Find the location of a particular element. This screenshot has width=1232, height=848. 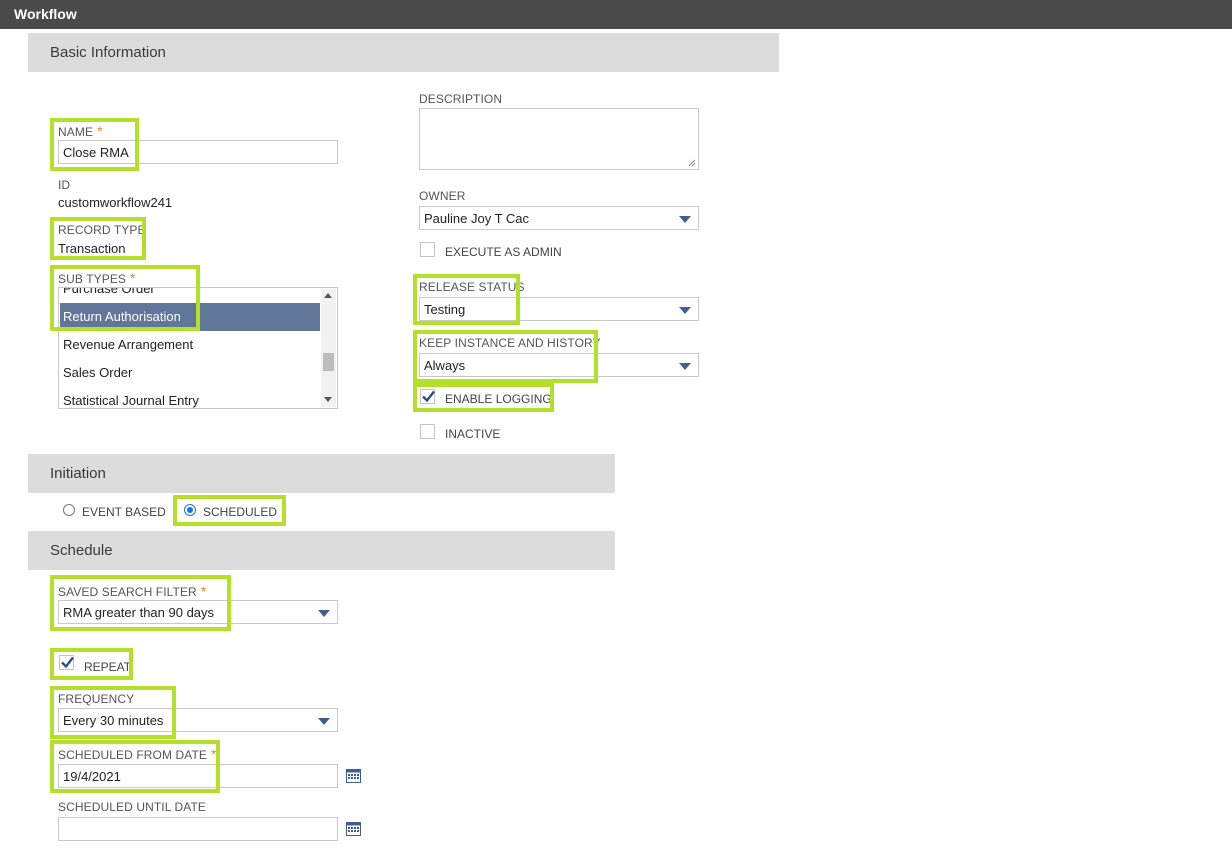

section-schedule: Schedule is located at coordinates (321, 550).